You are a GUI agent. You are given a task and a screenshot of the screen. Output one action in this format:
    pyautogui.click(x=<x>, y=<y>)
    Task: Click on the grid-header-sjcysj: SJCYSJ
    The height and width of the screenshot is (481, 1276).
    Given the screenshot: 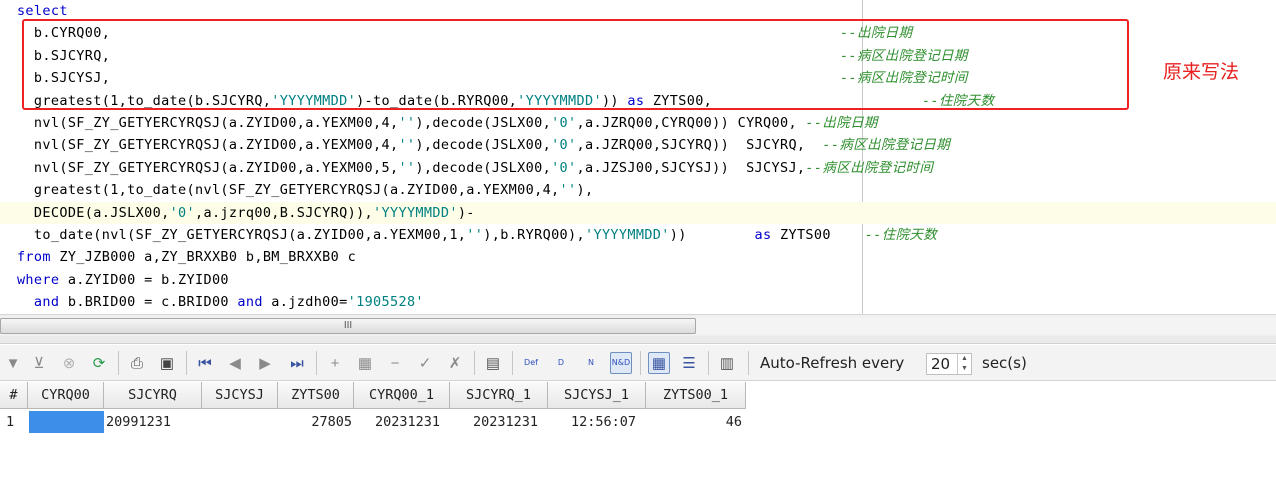 What is the action you would take?
    pyautogui.click(x=240, y=395)
    